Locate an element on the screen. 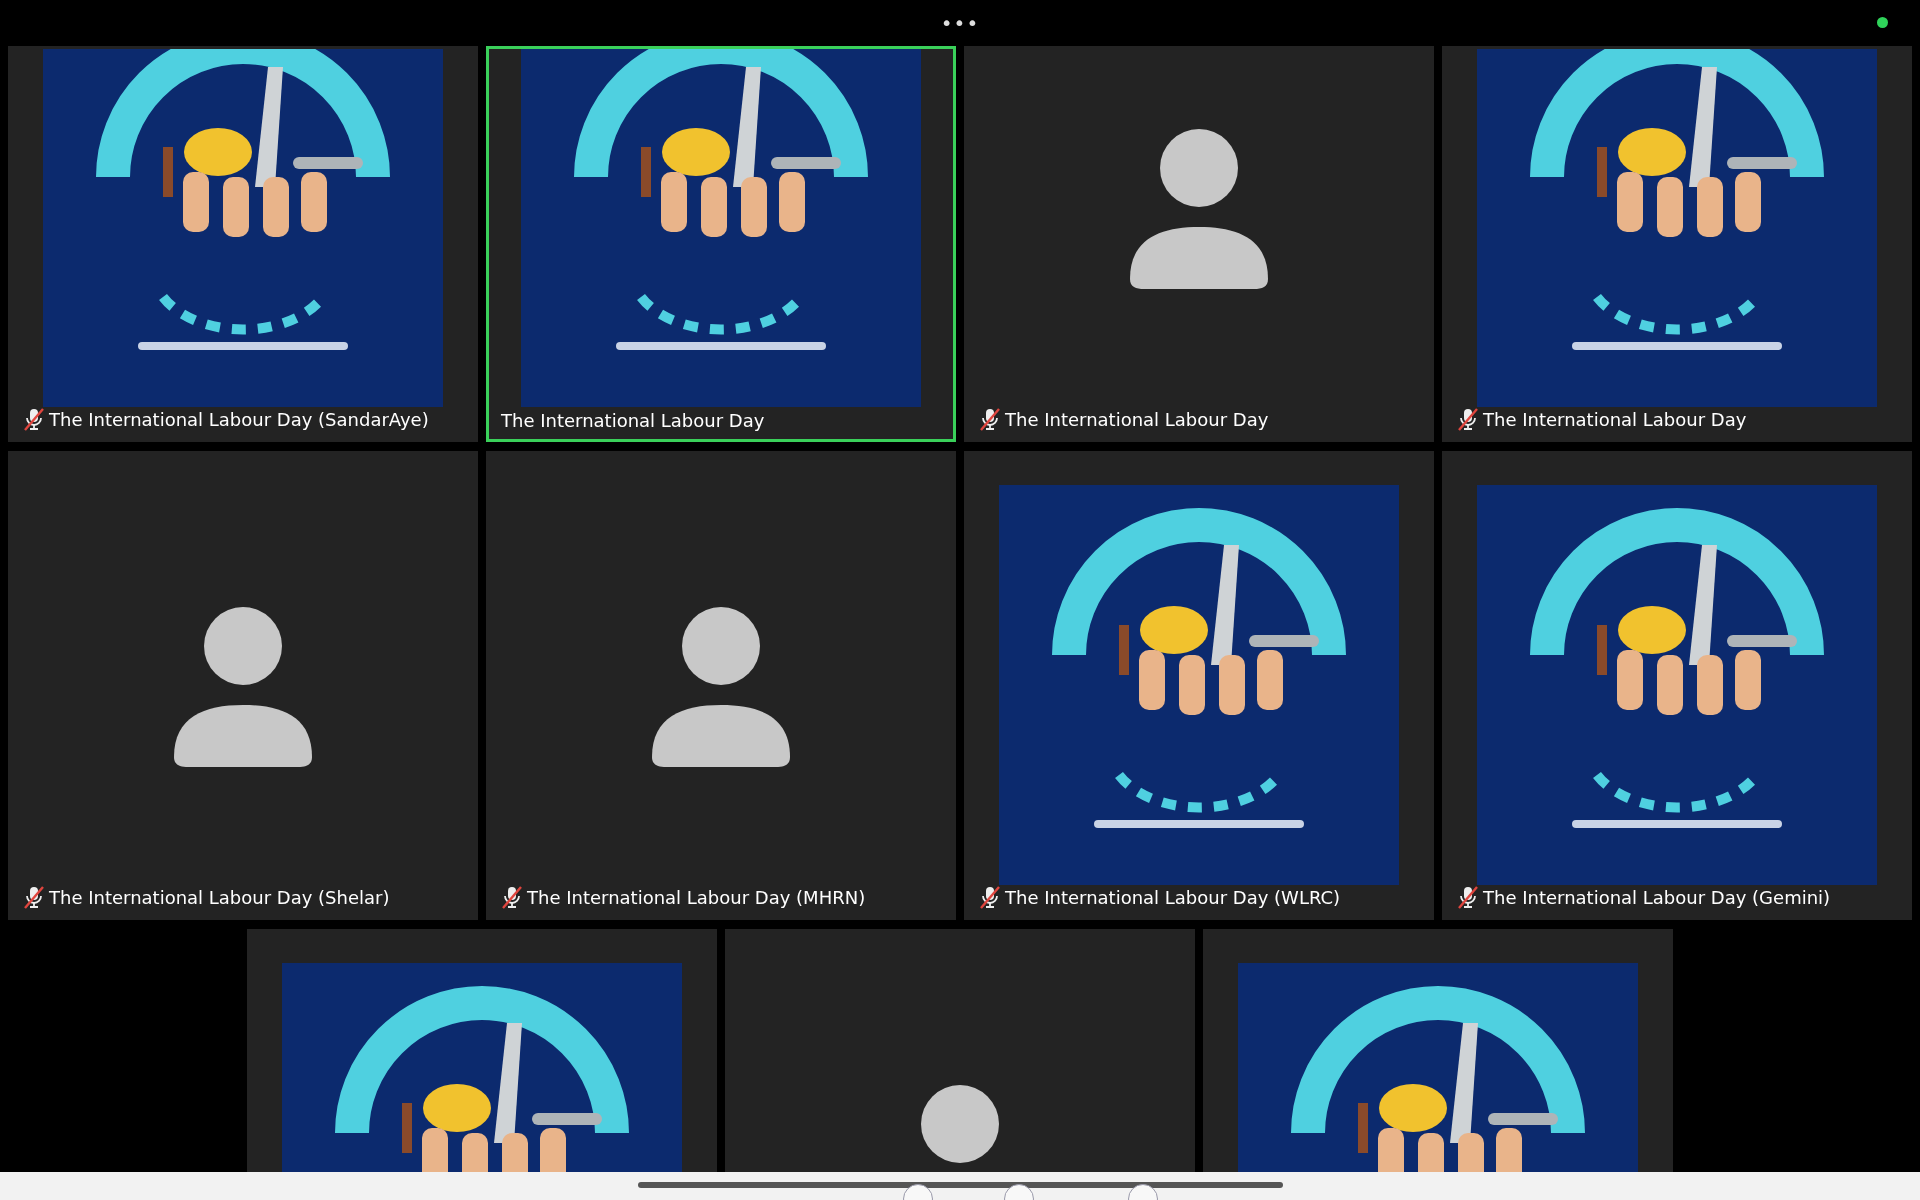 Image resolution: width=1920 pixels, height=1200 pixels. home-indicator is located at coordinates (960, 1185).